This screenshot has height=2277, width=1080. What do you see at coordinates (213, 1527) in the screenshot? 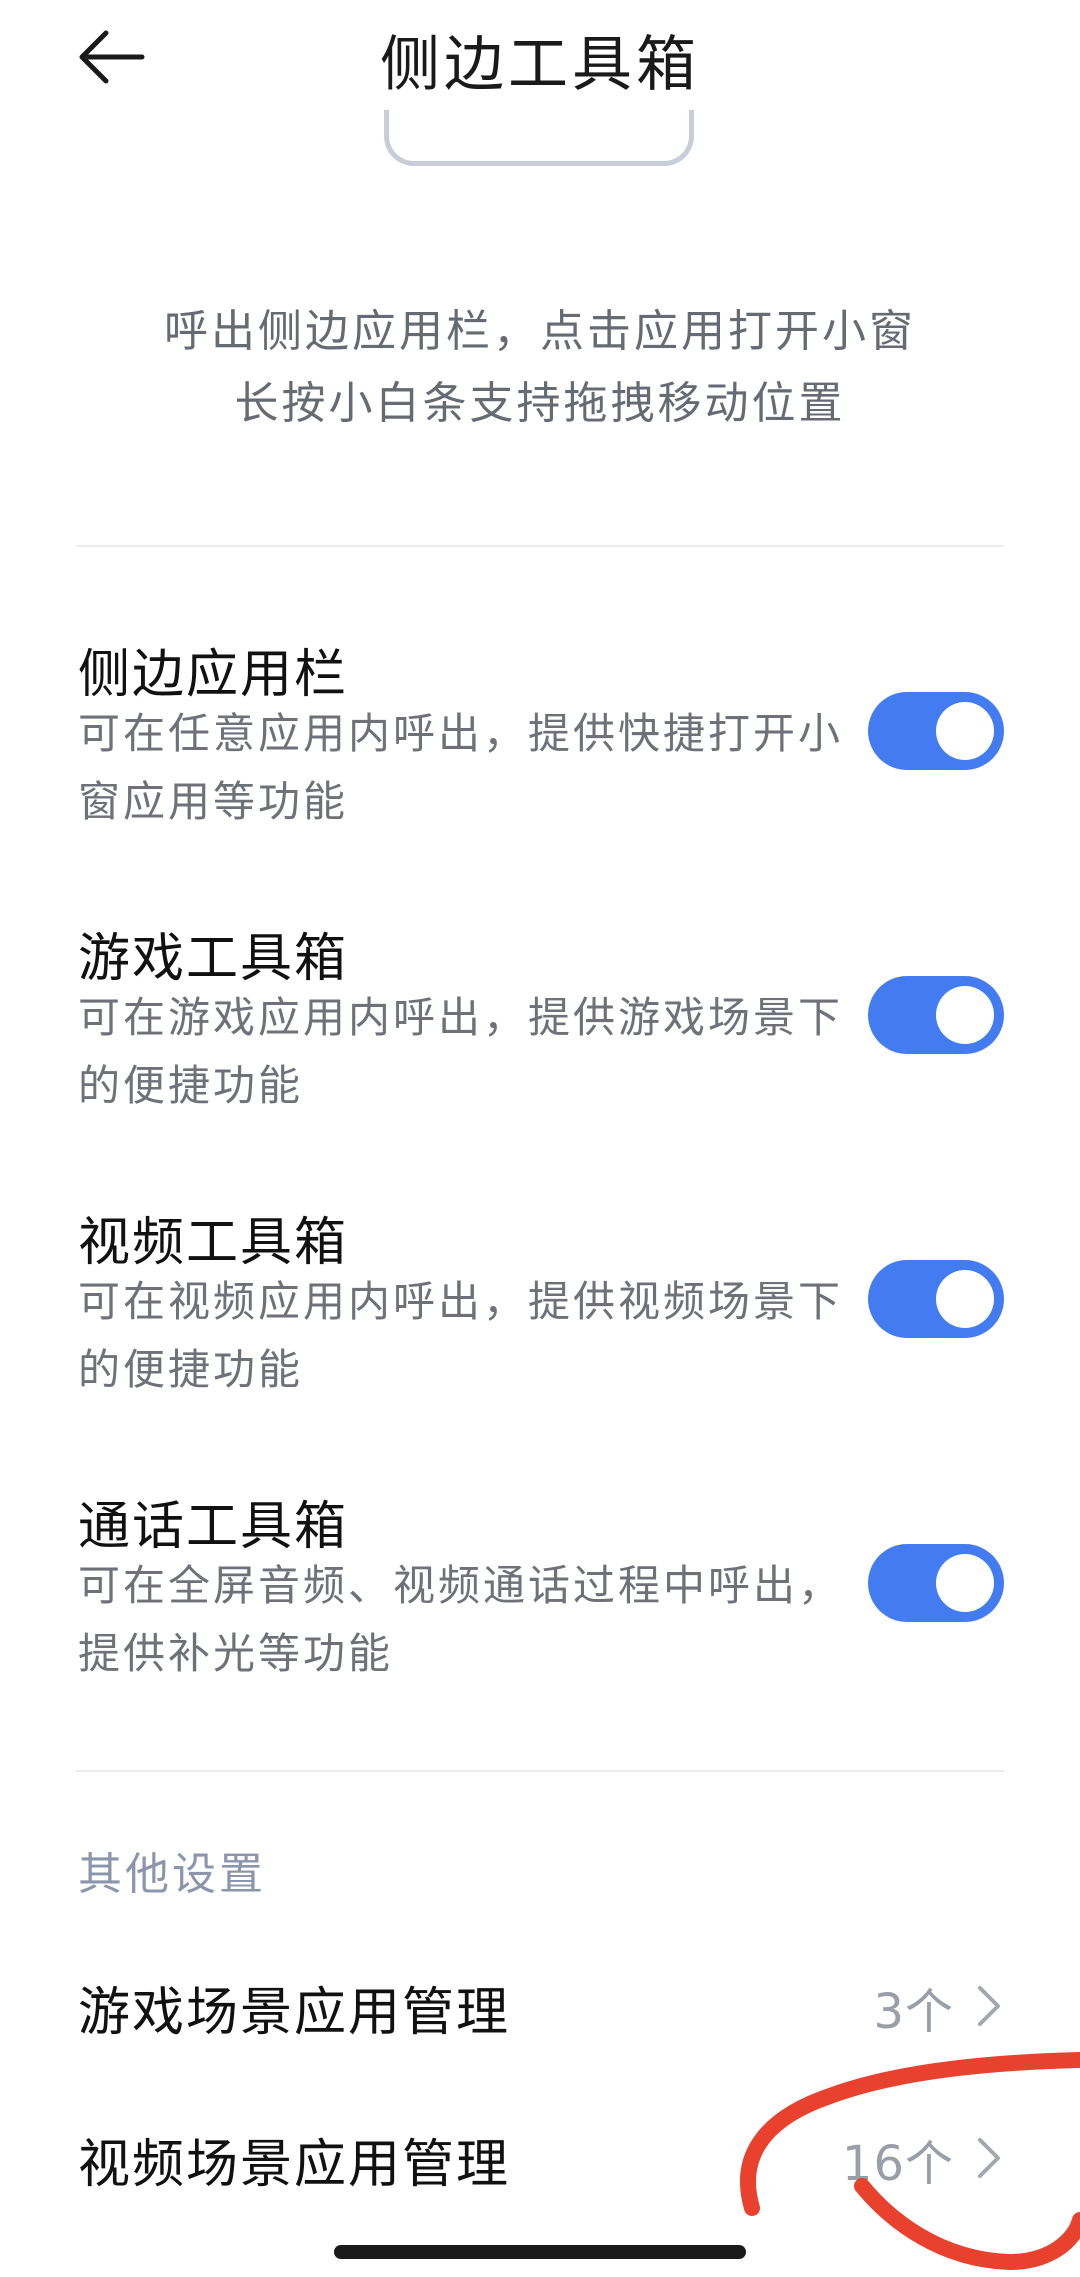
I see `setting-title: 通话工具箱` at bounding box center [213, 1527].